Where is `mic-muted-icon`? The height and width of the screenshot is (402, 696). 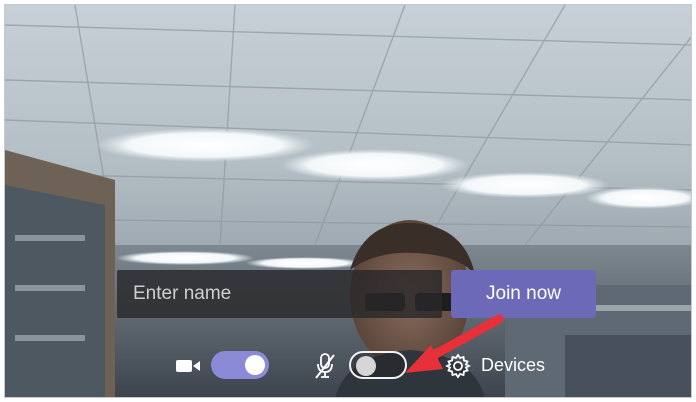
mic-muted-icon is located at coordinates (325, 366).